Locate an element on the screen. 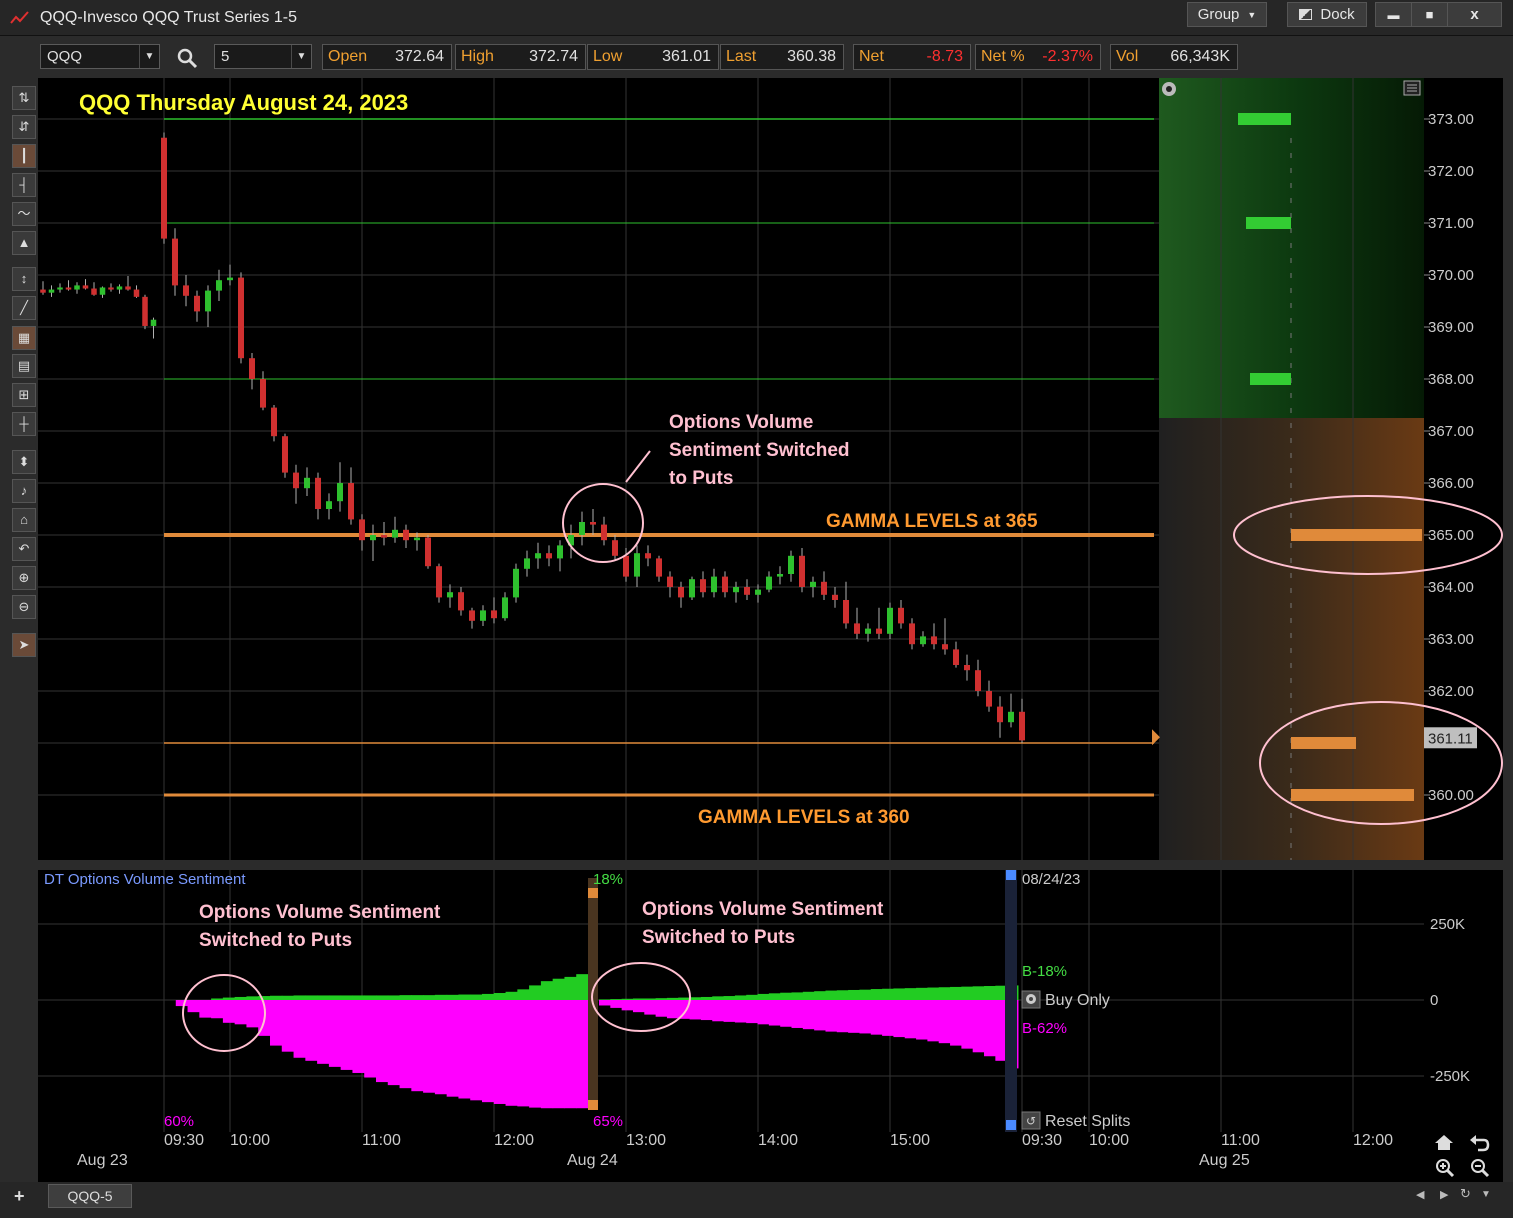  annotation-icon: ♪ is located at coordinates (24, 491).